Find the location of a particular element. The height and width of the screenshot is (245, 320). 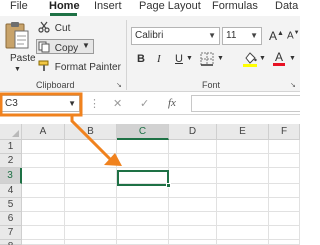

tab-page-layout: Page Layout is located at coordinates (170, 6).